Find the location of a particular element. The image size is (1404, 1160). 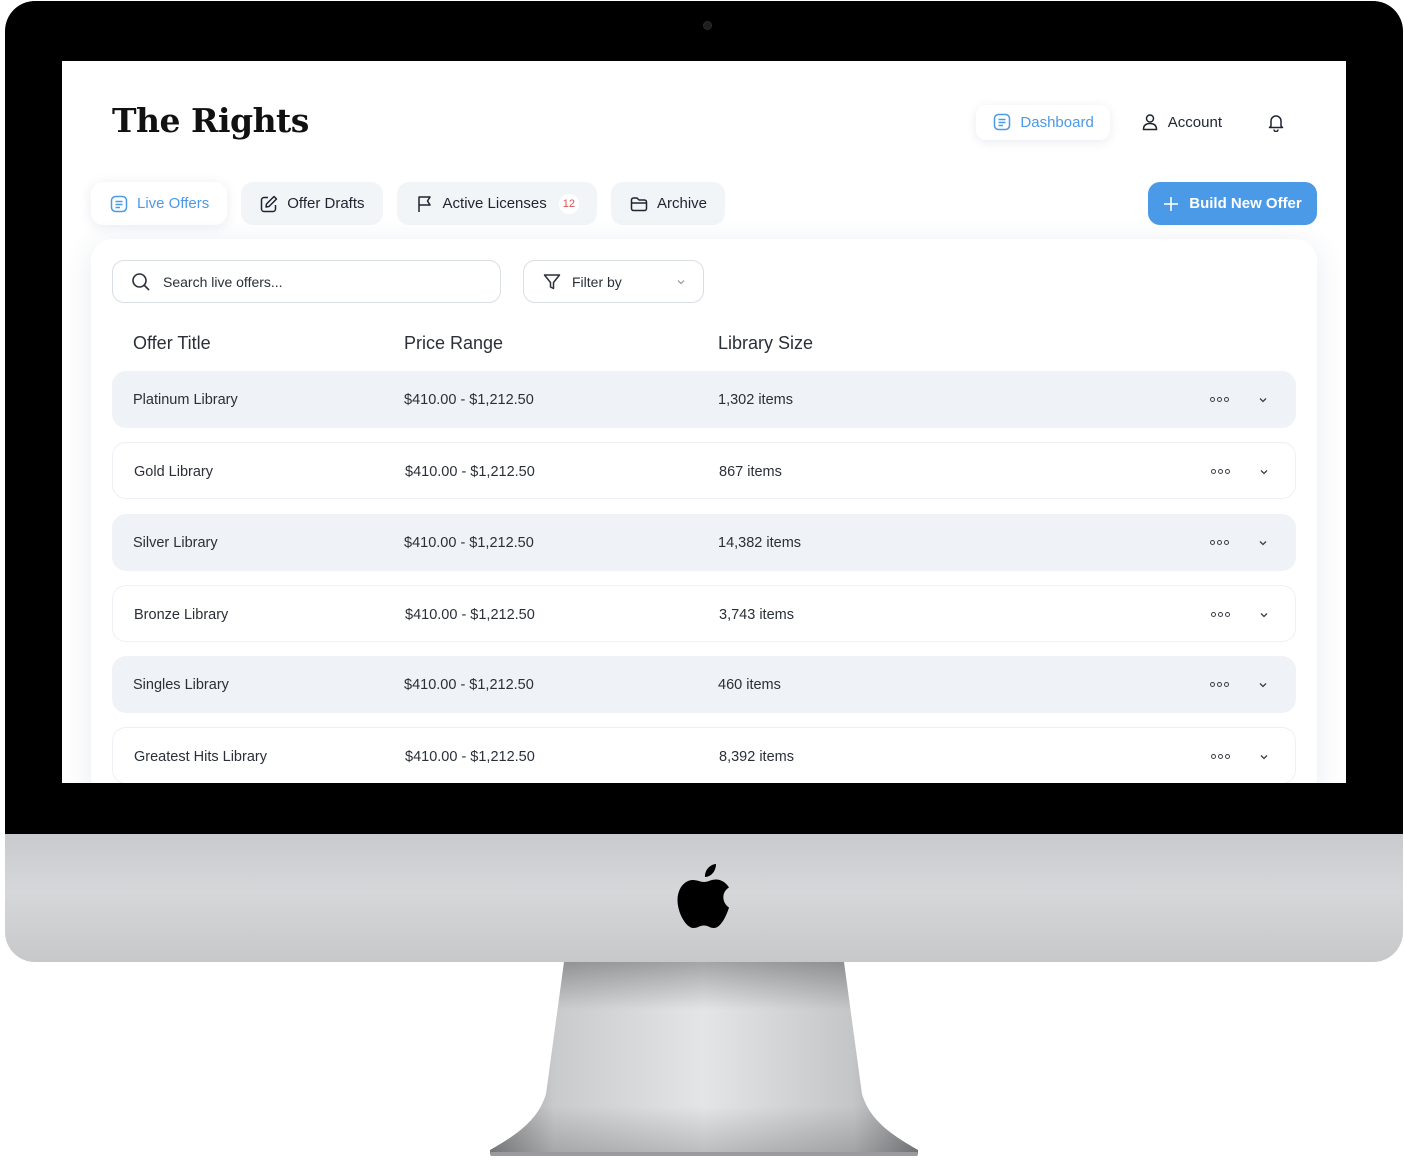

tab-label: Active Licenses is located at coordinates (494, 203).